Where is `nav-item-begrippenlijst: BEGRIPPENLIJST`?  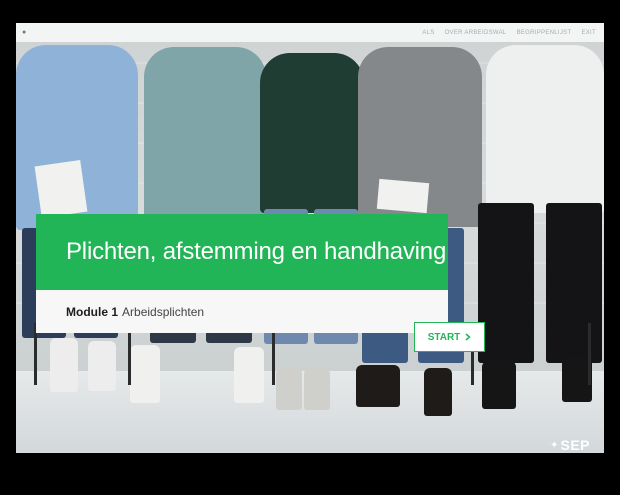 nav-item-begrippenlijst: BEGRIPPENLIJST is located at coordinates (544, 33).